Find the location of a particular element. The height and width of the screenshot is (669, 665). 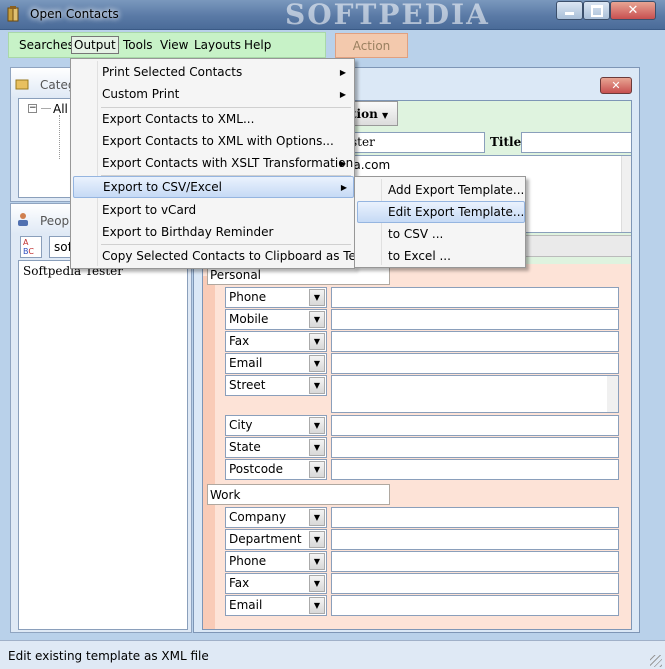

close-button: ✕ is located at coordinates (633, 10).